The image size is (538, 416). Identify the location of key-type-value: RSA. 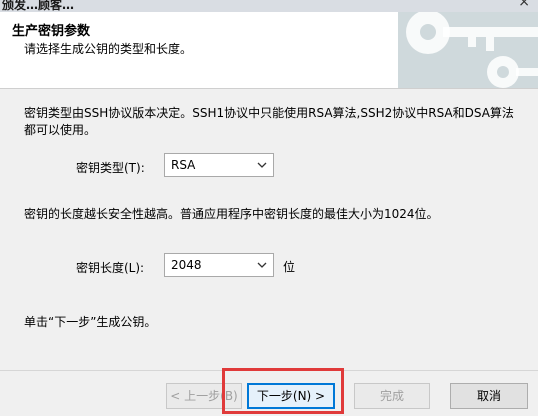
(183, 165).